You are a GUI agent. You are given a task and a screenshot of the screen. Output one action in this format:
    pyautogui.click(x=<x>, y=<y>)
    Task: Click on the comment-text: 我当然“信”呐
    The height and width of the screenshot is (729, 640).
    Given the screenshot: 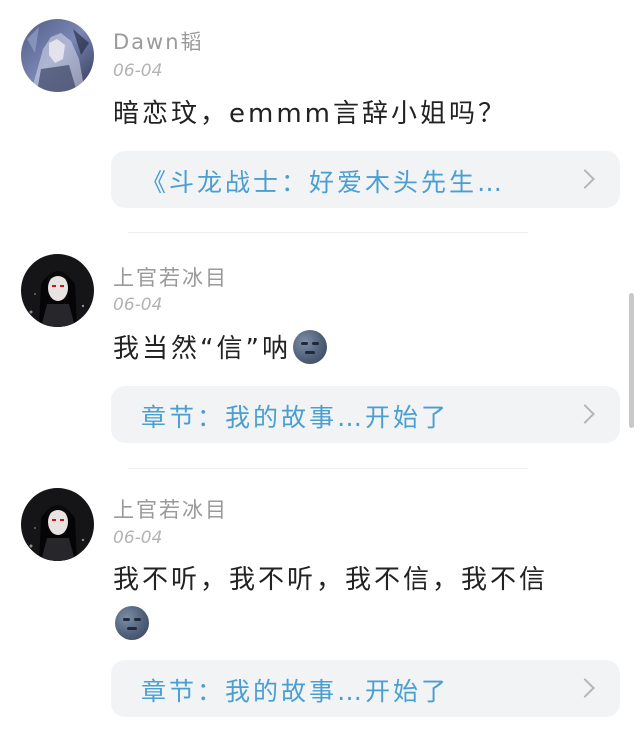 What is the action you would take?
    pyautogui.click(x=220, y=349)
    